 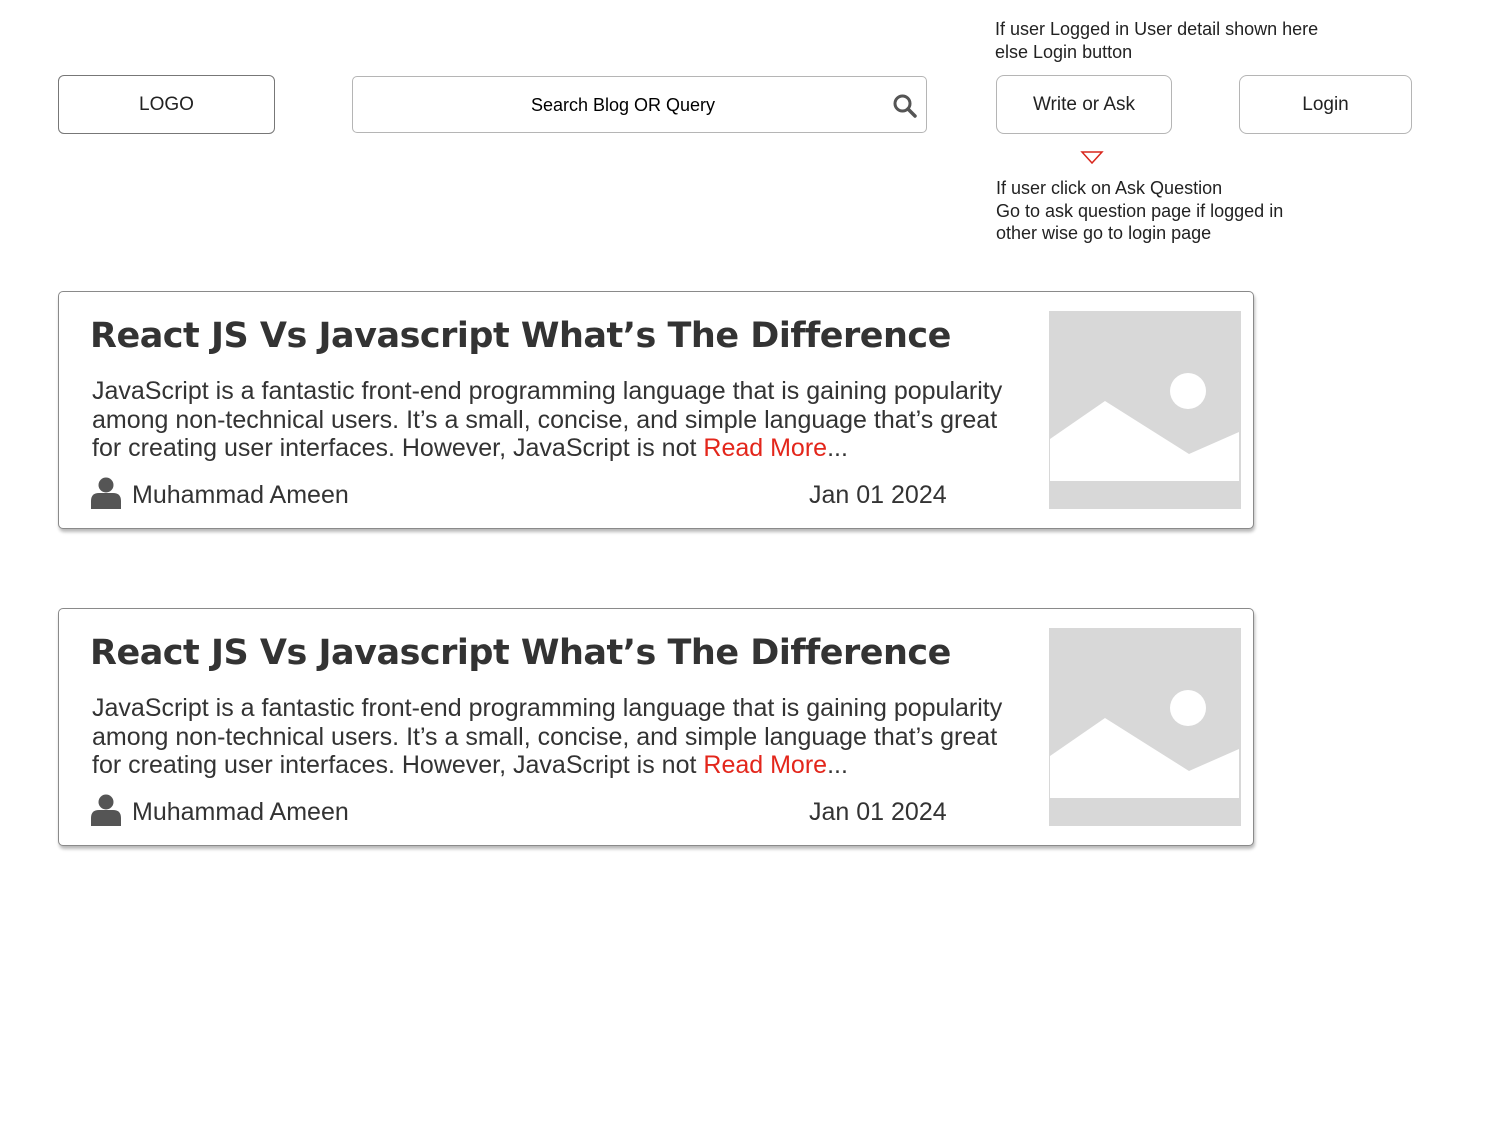 I want to click on note-line: else Login button, so click(x=1064, y=51).